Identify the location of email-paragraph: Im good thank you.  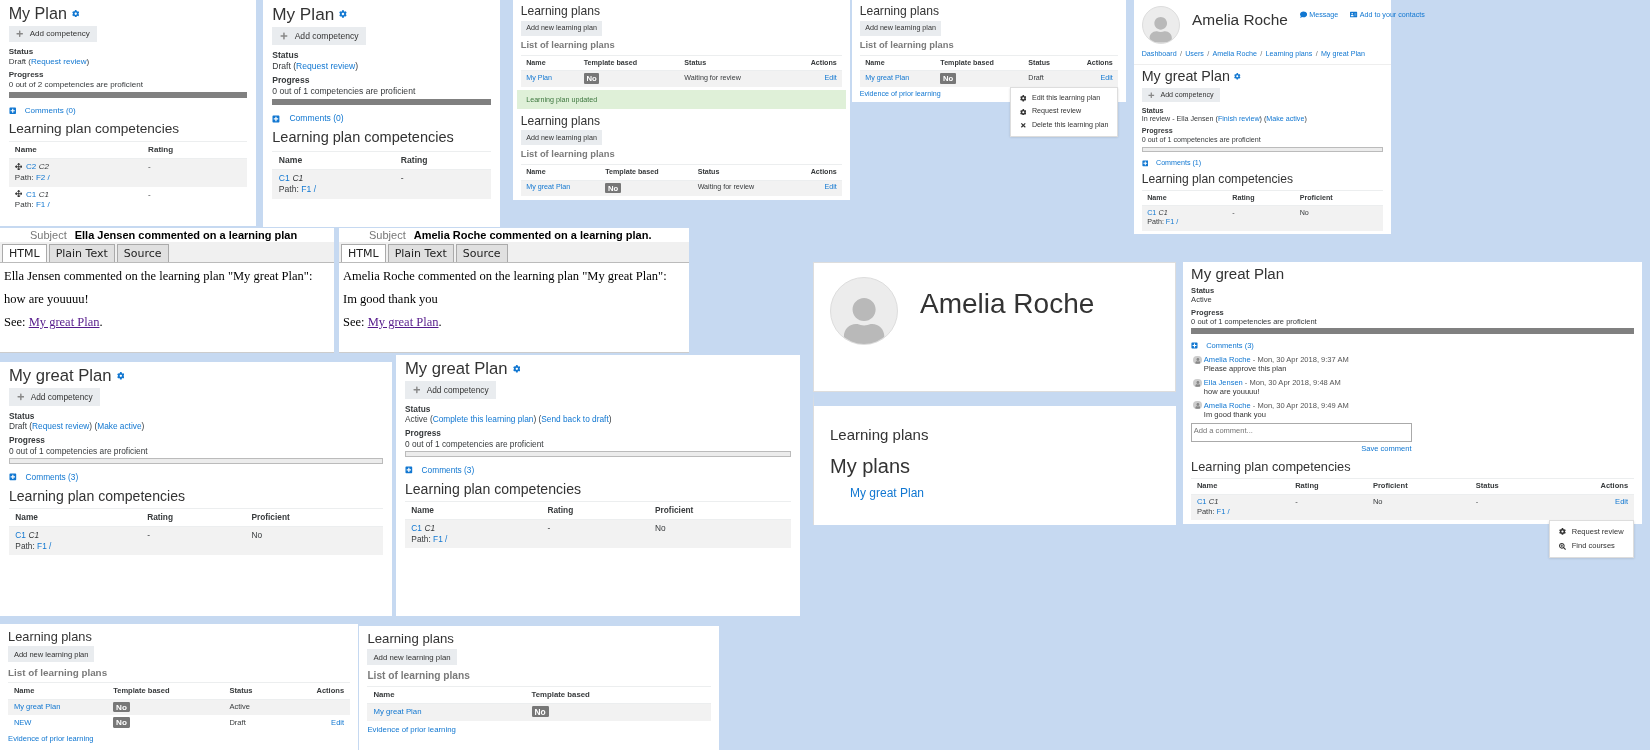
(391, 299).